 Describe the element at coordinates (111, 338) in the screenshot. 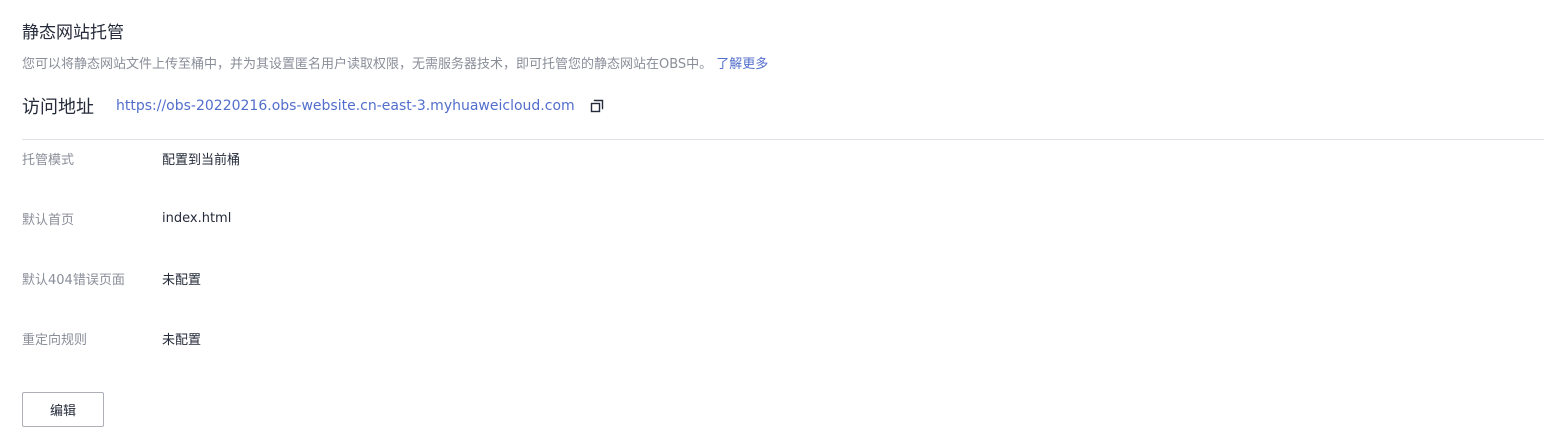

I see `field-redirect-rules: 重定向规则 未配置` at that location.